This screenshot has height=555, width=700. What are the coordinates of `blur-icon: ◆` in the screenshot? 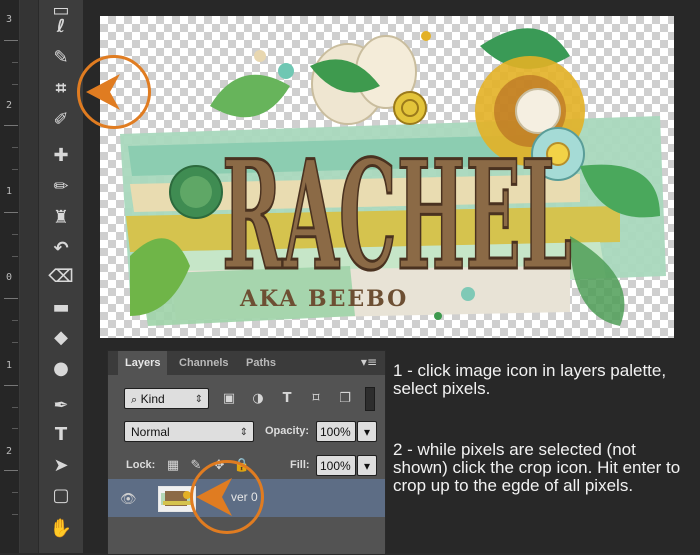 It's located at (61, 337).